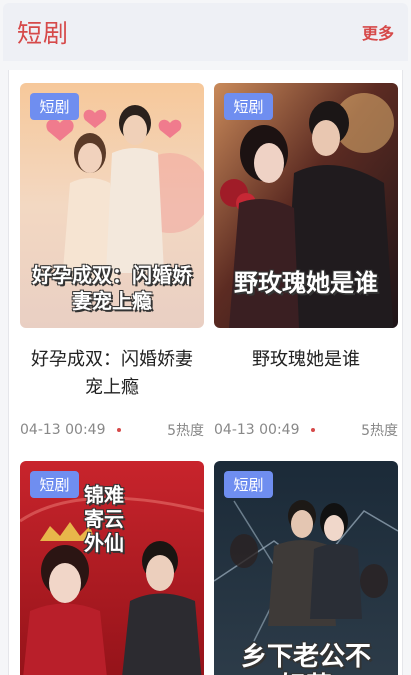  Describe the element at coordinates (43, 33) in the screenshot. I see `section-title: 短剧` at that location.